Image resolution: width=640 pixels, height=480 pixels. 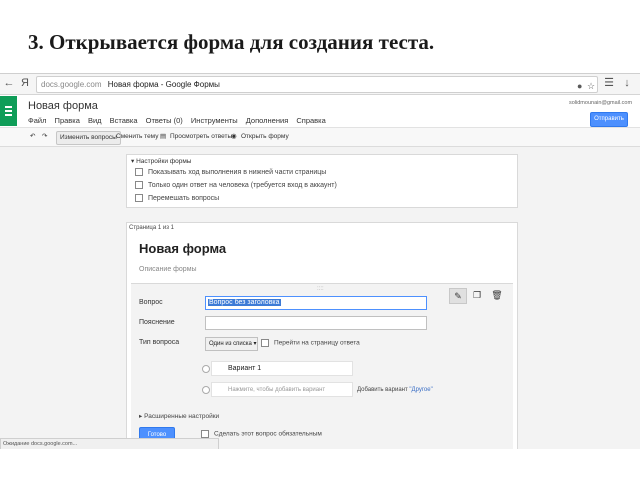 I want to click on form-description: Описание формы, so click(x=168, y=269).